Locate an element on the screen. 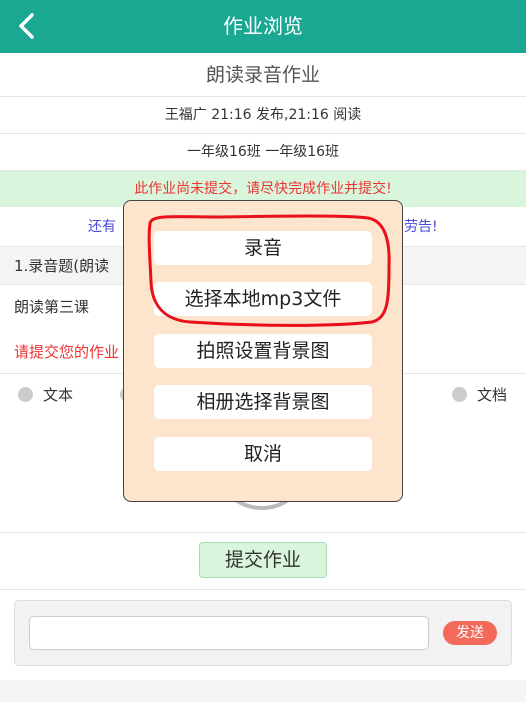 The image size is (526, 702). take-photo-background-option: 拍照设置背景图 is located at coordinates (263, 351).